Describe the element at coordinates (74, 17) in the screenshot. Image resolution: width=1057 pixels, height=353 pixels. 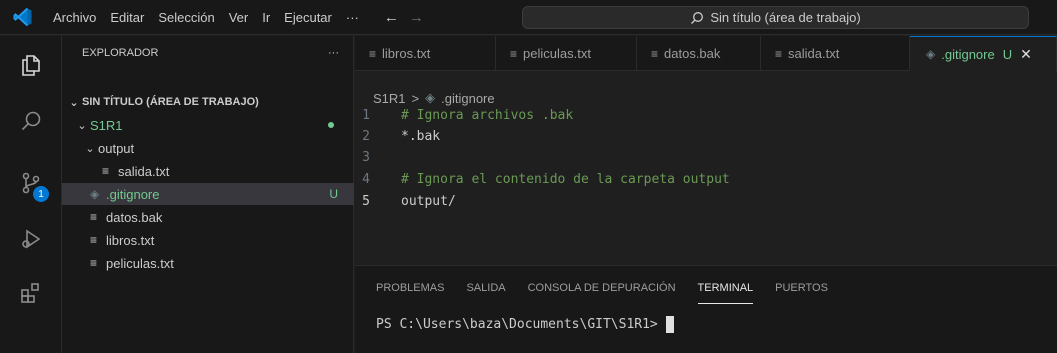
I see `menu-archivo: Archivo` at that location.